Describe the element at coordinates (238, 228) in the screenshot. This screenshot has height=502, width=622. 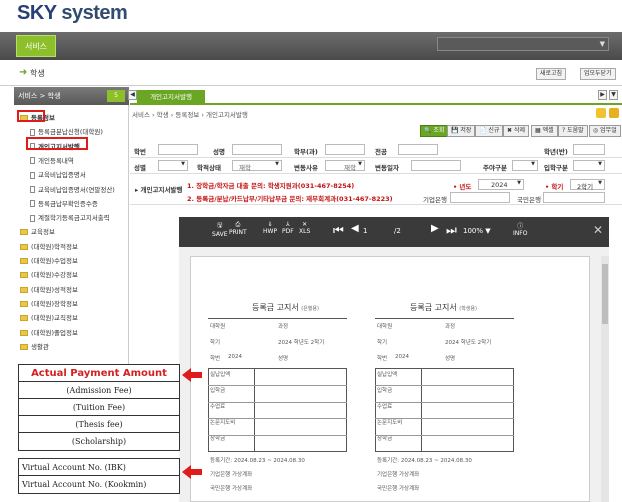
I see `viewer-print-button: ⎙ PRINT` at that location.